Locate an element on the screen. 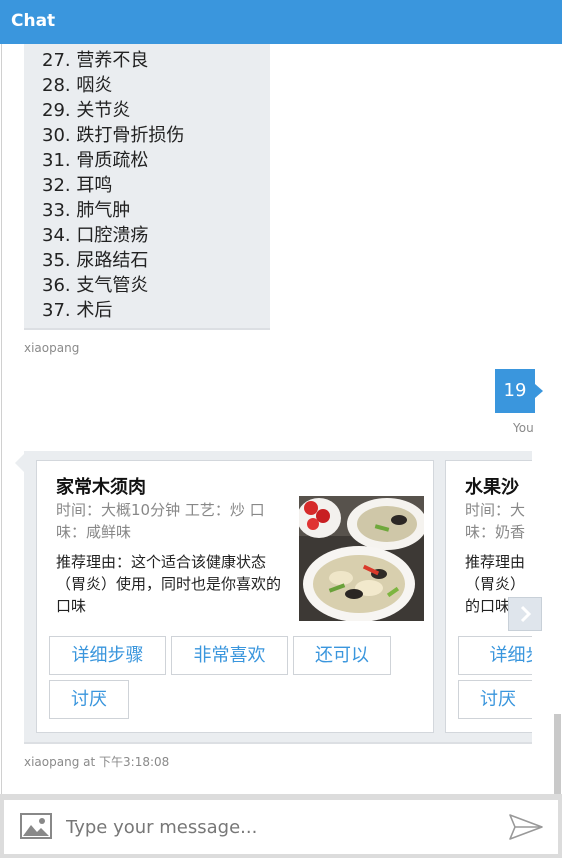  image-upload-icon is located at coordinates (36, 828).